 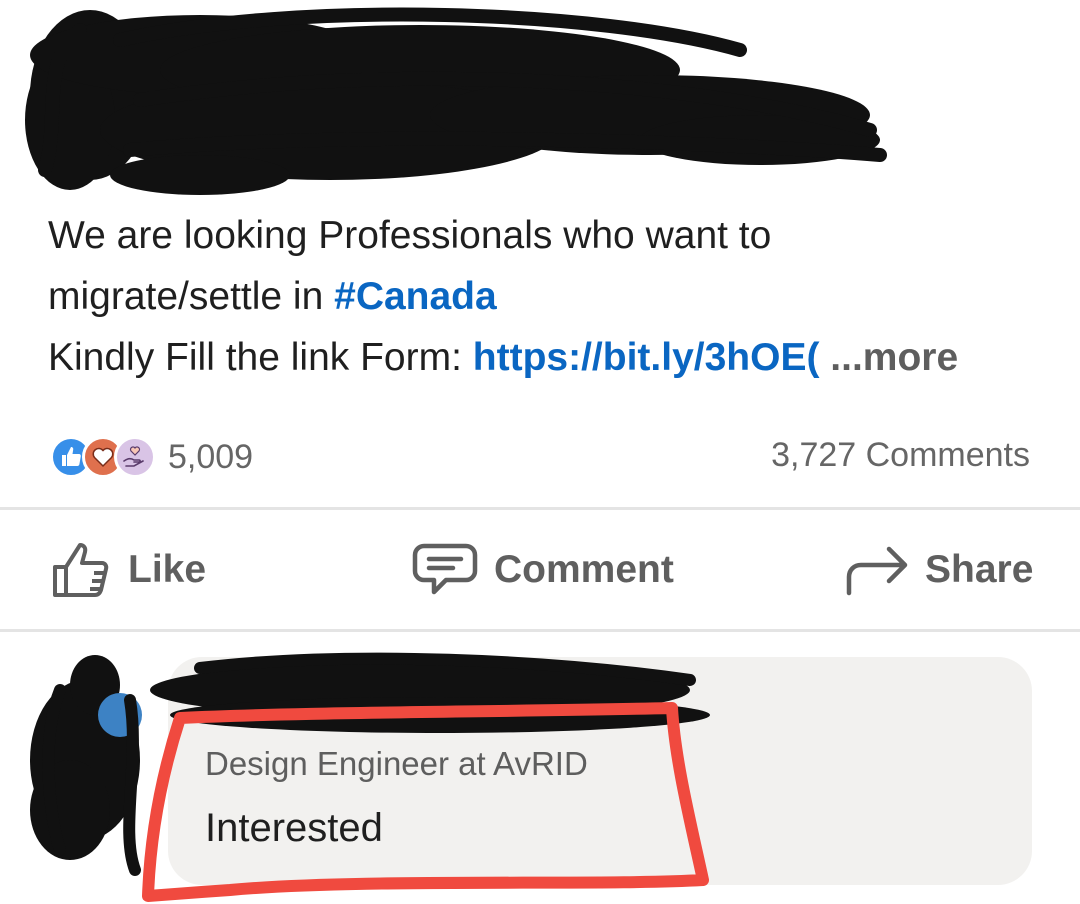 I want to click on share-button: Share, so click(x=938, y=570).